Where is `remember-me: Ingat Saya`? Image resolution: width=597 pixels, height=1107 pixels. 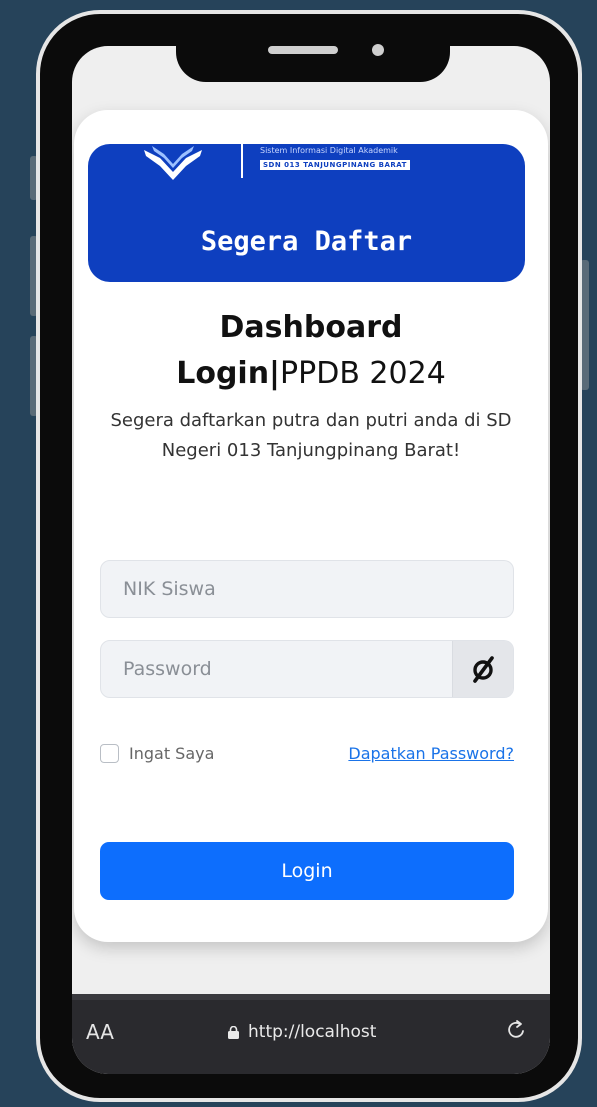 remember-me: Ingat Saya is located at coordinates (157, 753).